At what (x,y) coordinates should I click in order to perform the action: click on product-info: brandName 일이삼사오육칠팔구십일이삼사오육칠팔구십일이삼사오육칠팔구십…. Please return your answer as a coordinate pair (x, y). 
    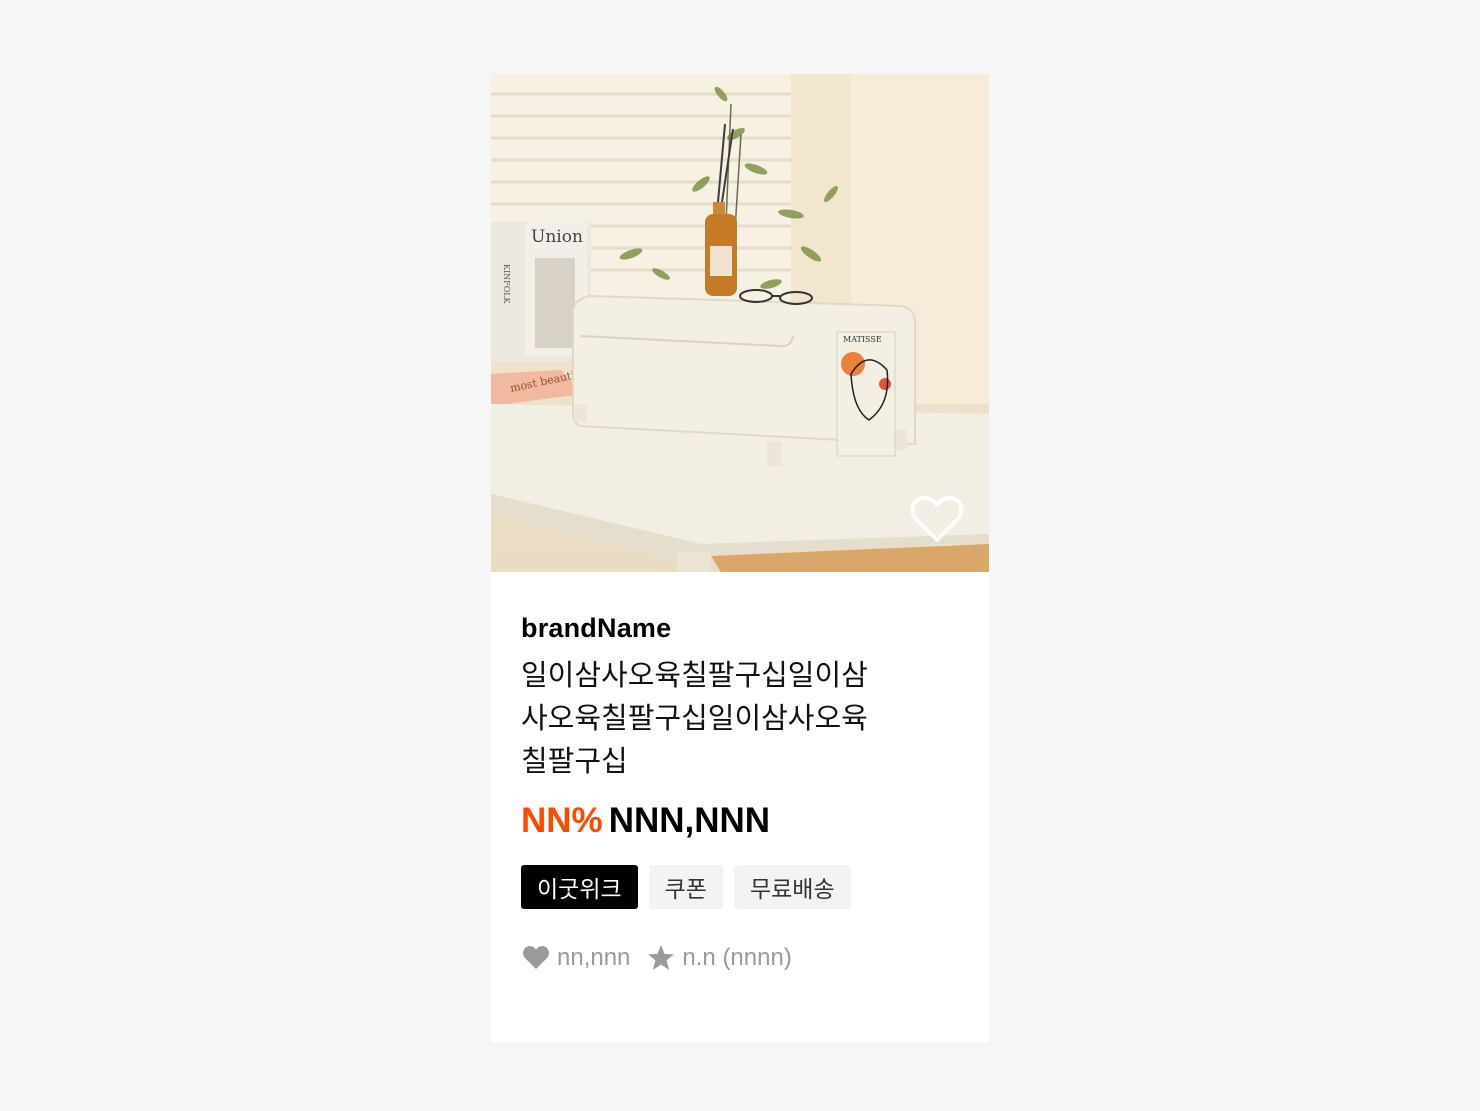
    Looking at the image, I should click on (741, 792).